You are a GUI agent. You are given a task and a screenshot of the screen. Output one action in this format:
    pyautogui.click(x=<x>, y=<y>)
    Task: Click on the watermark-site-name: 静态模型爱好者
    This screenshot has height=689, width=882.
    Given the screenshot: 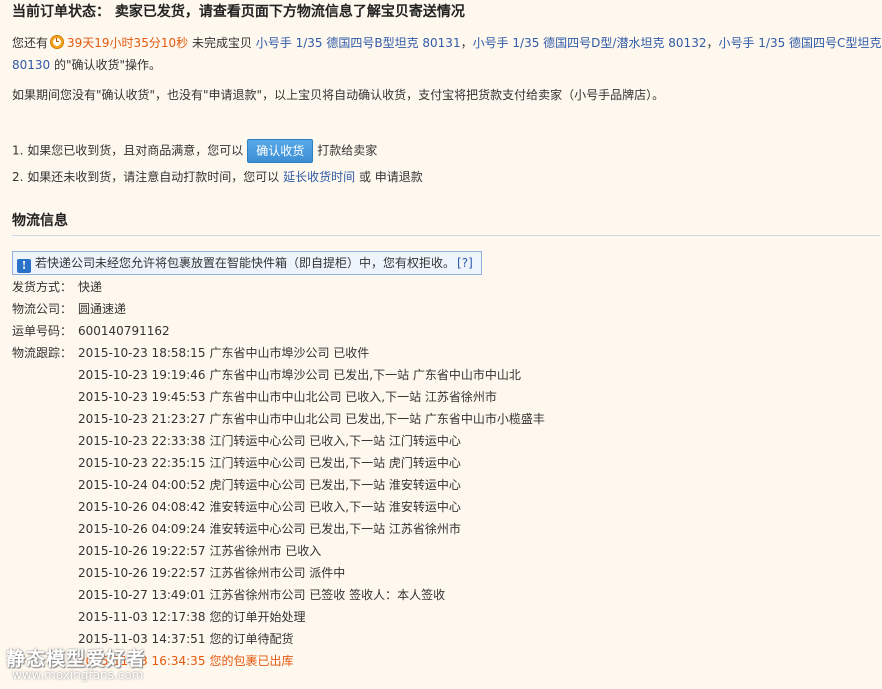 What is the action you would take?
    pyautogui.click(x=76, y=659)
    